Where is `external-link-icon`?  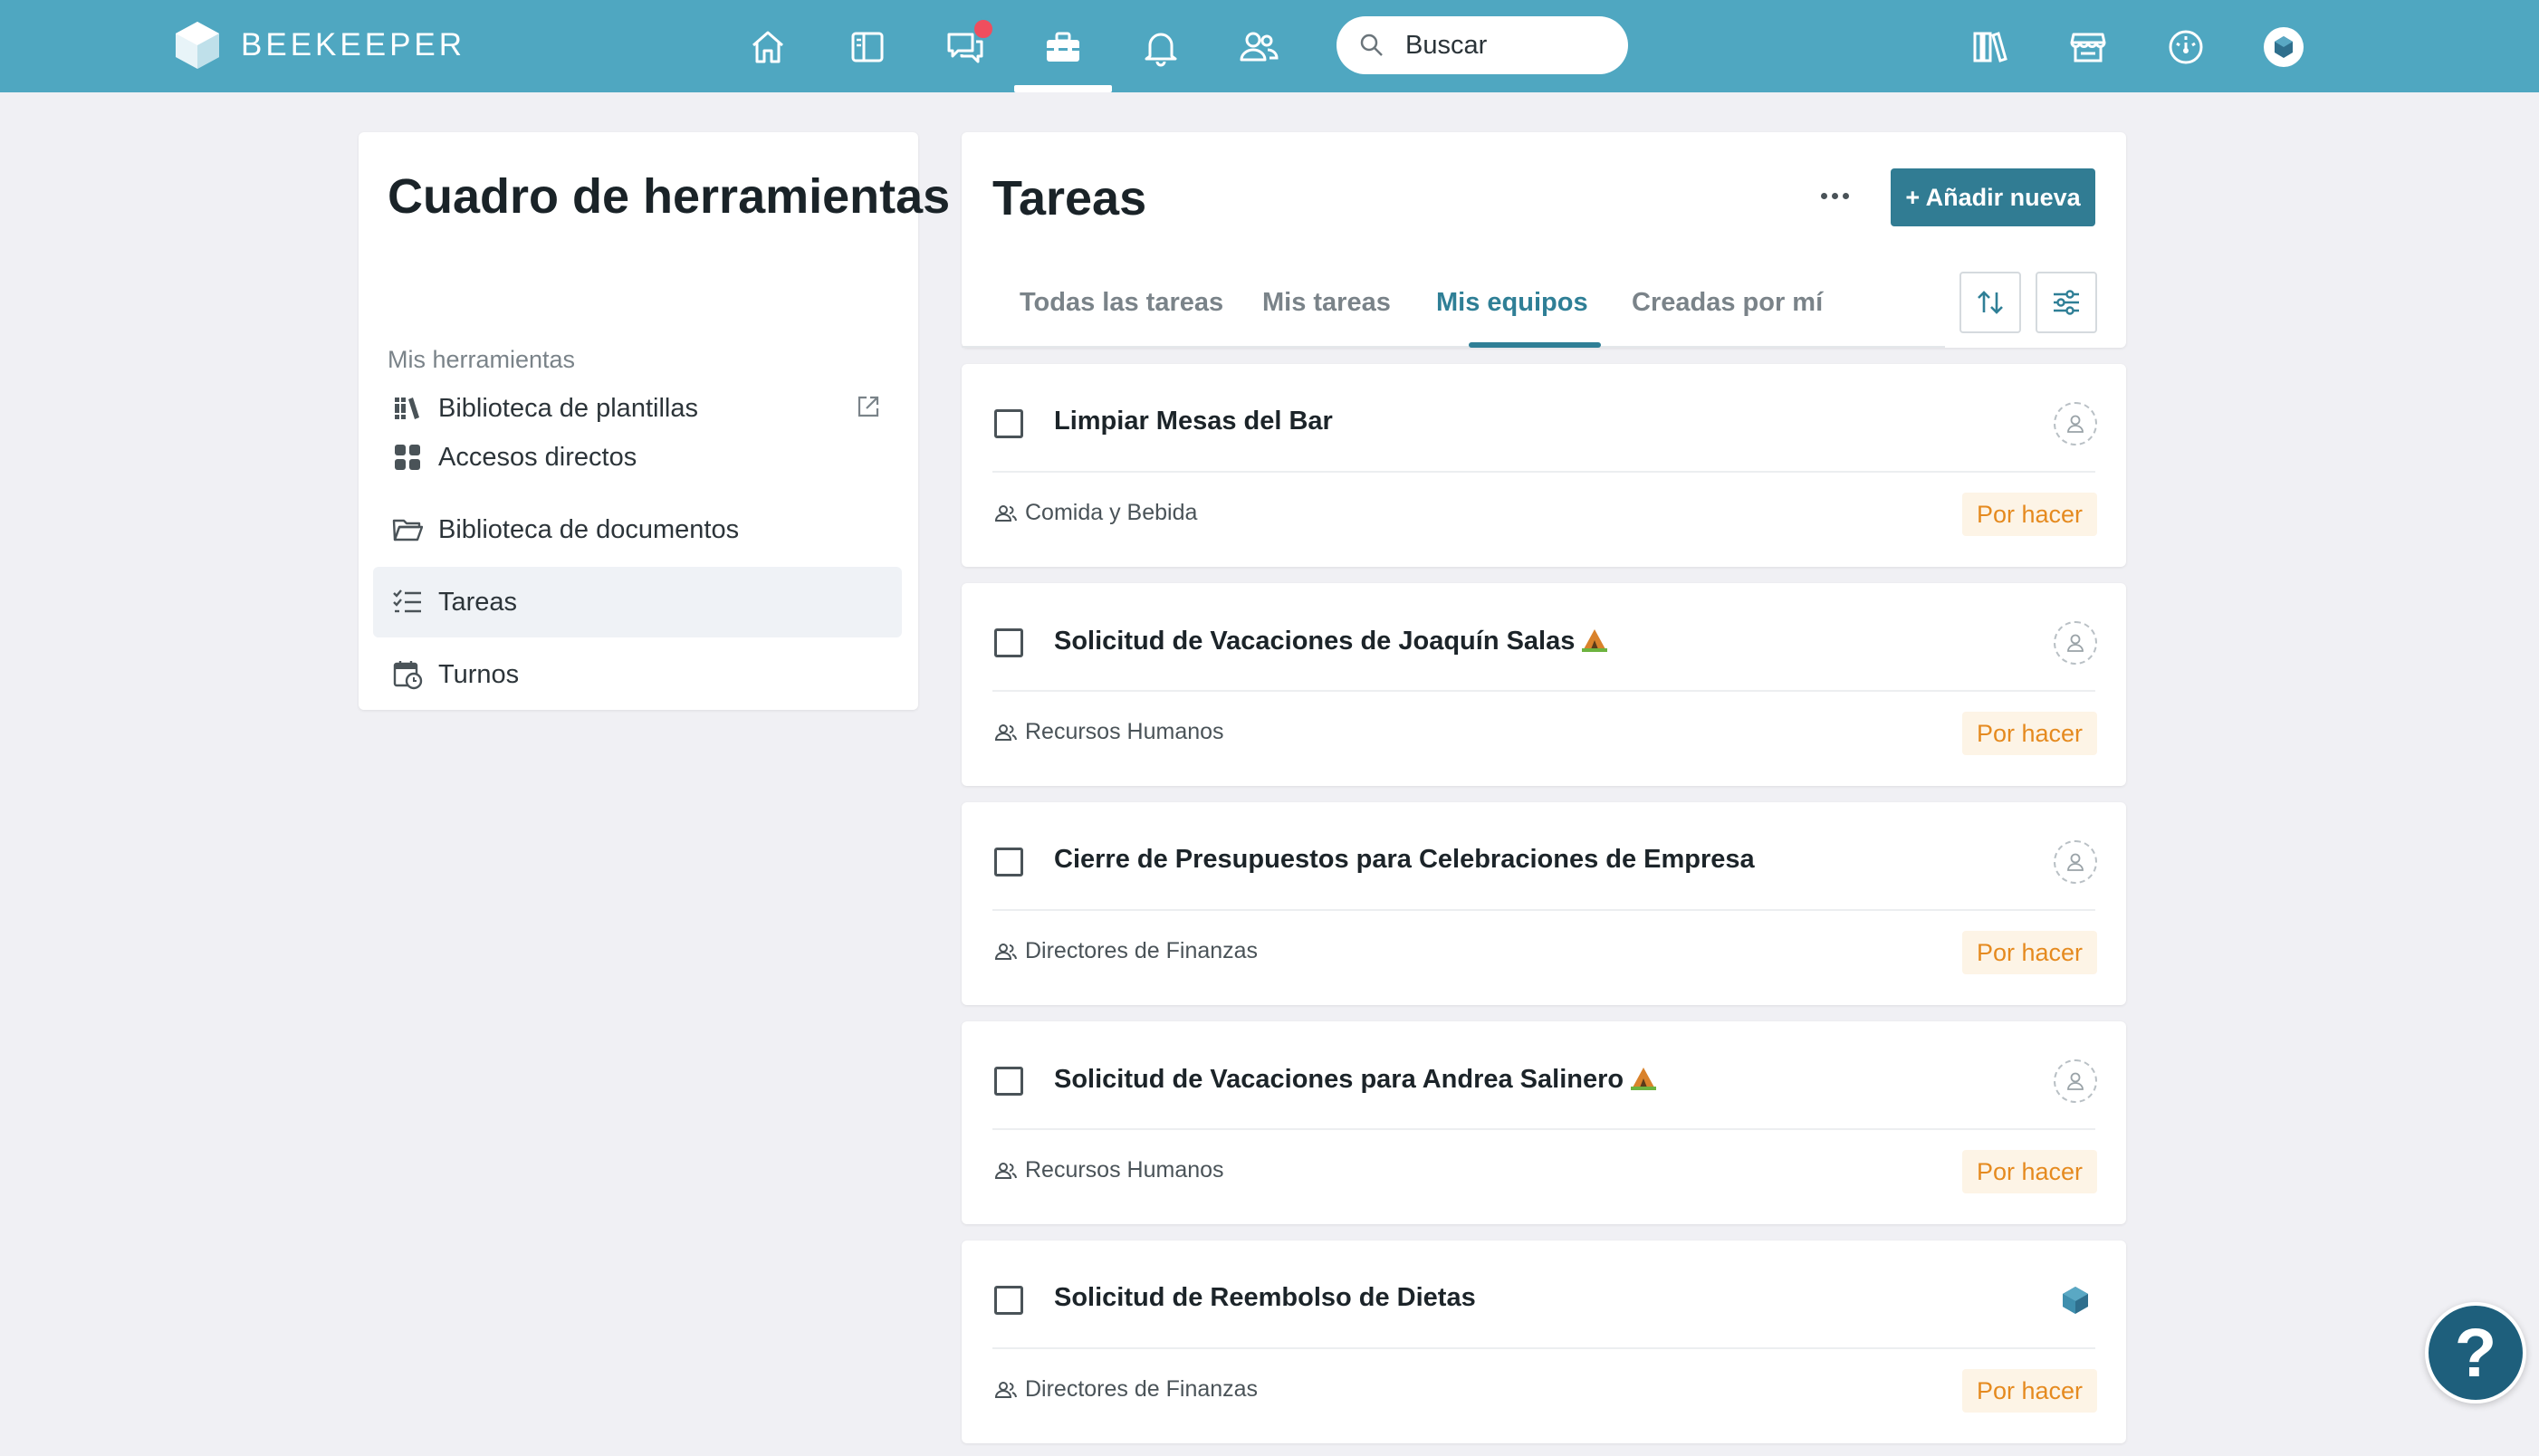 external-link-icon is located at coordinates (868, 406).